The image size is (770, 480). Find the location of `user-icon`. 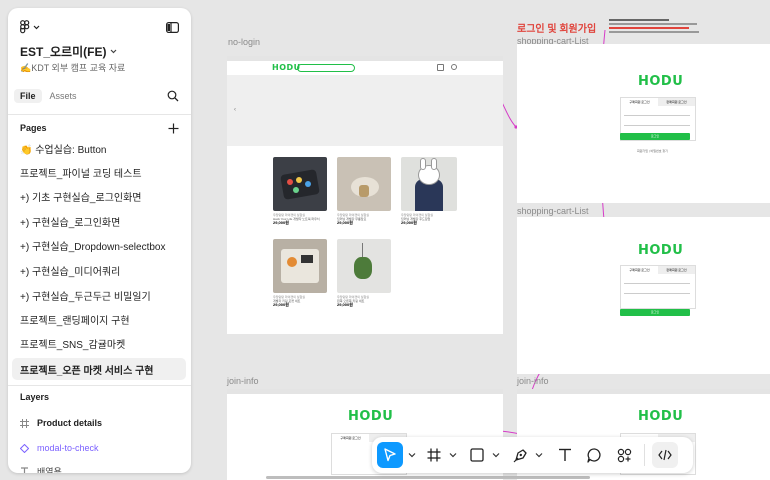

user-icon is located at coordinates (454, 67).